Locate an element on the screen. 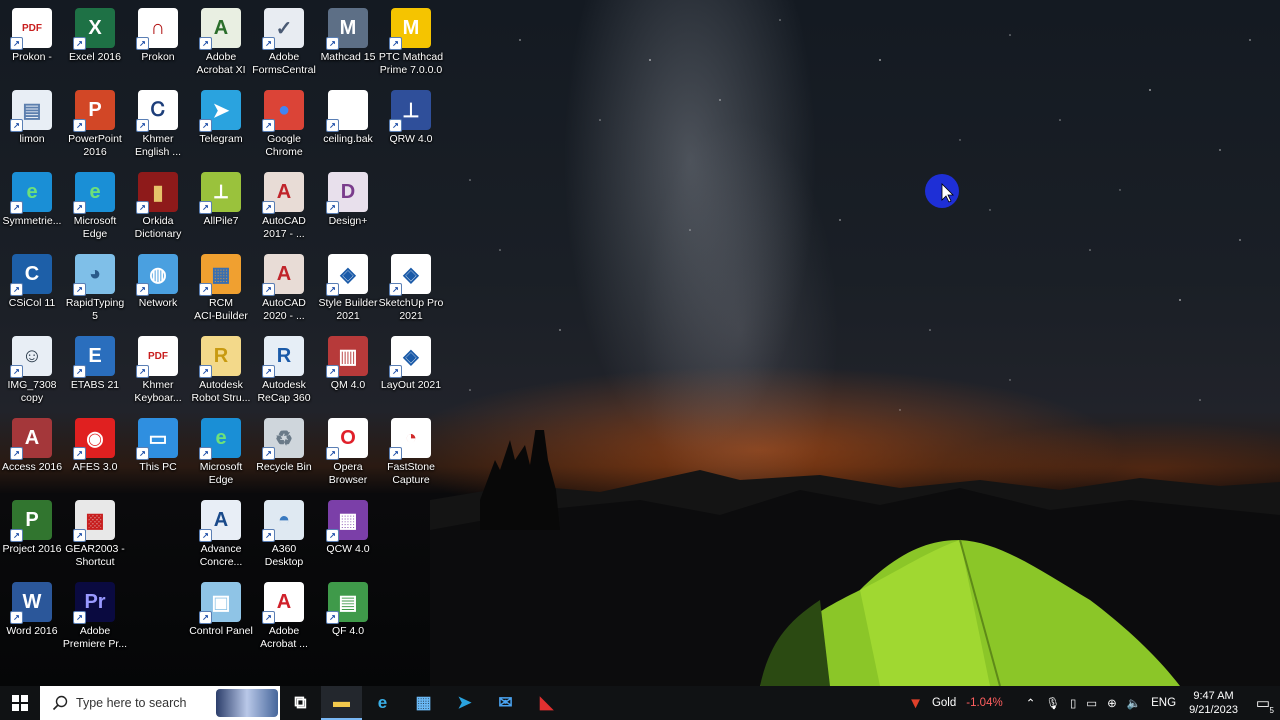 This screenshot has width=1280, height=720. desktop-icon: ▦ ↗ RCM ACI-Builder is located at coordinates (221, 290).